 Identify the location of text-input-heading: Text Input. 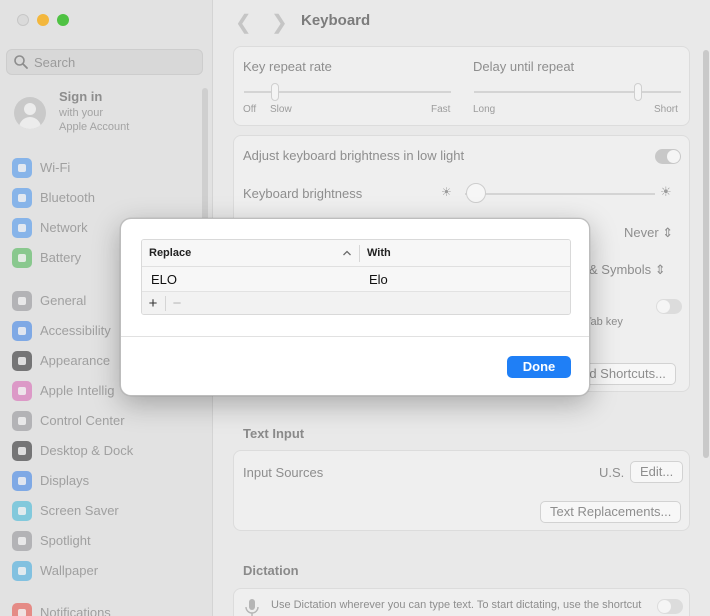
(274, 433).